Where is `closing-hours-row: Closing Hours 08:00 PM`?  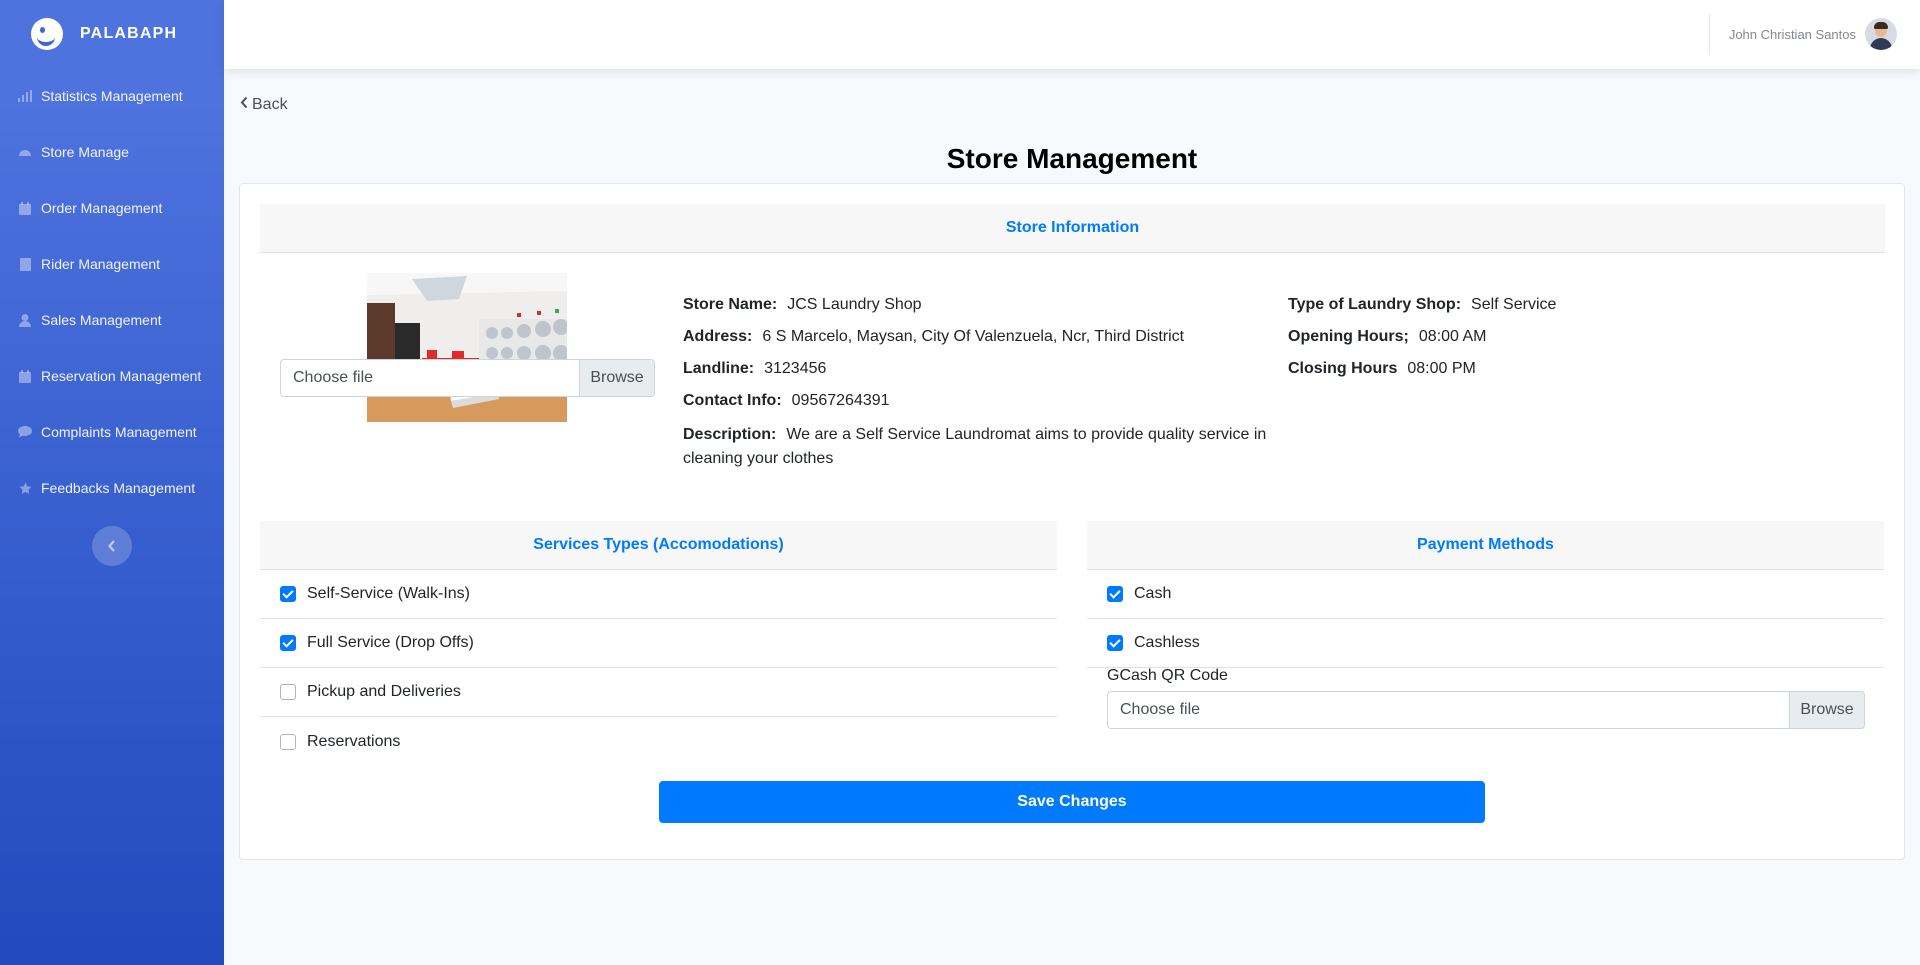
closing-hours-row: Closing Hours 08:00 PM is located at coordinates (1422, 368).